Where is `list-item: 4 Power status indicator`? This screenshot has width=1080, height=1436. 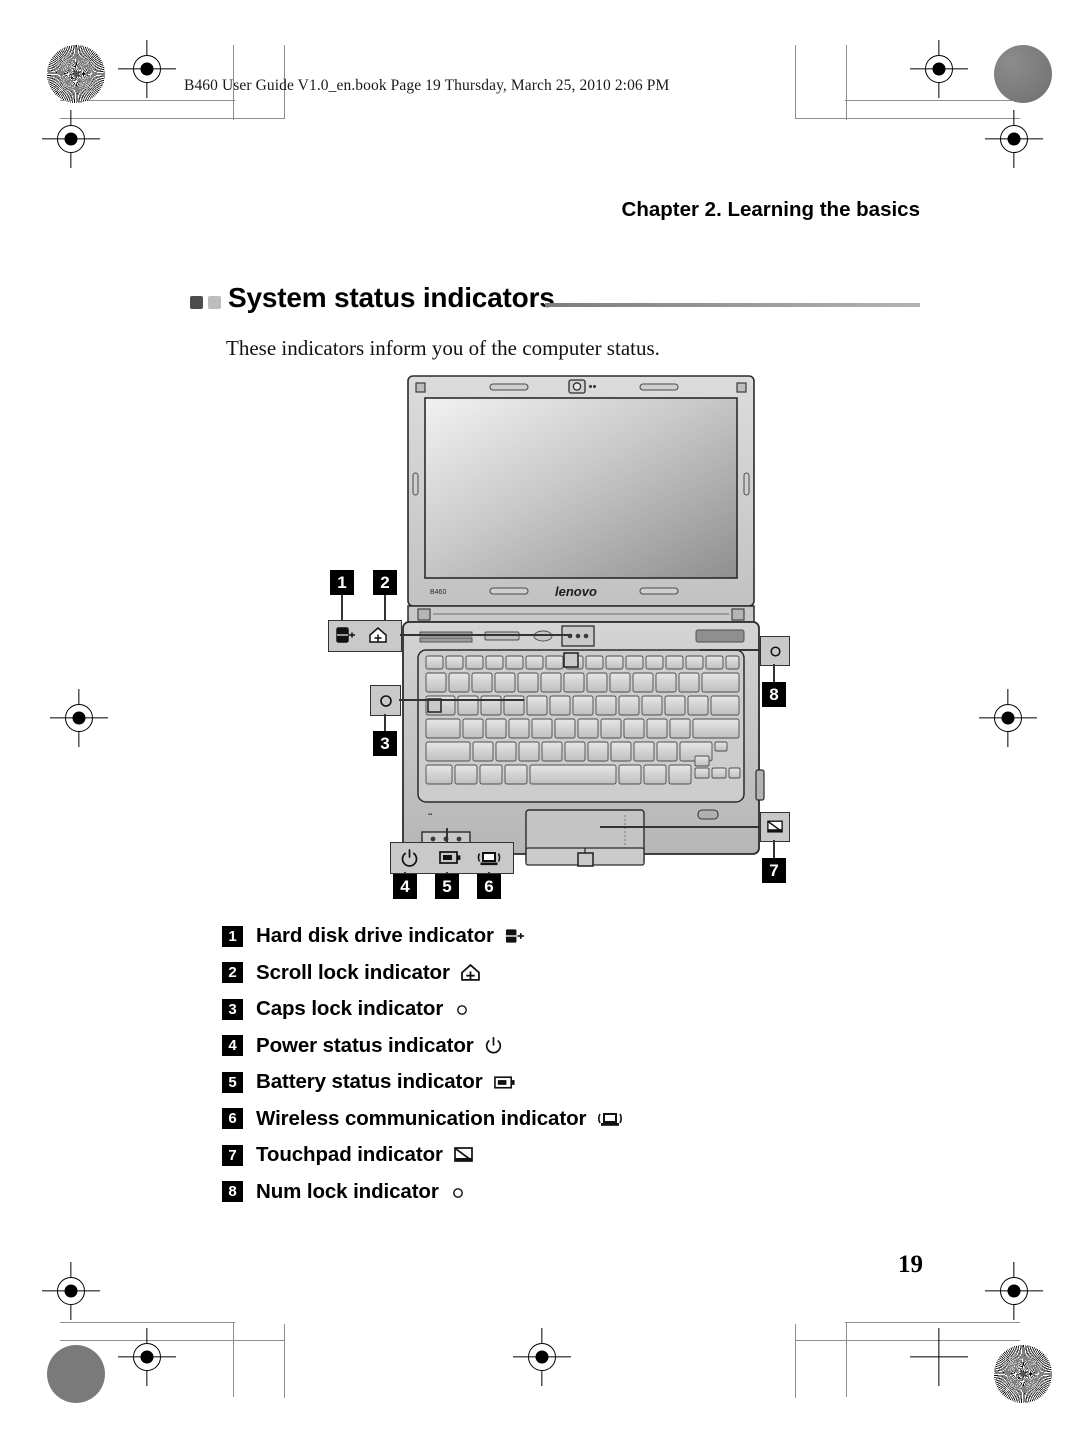
list-item: 4 Power status indicator is located at coordinates (572, 1046).